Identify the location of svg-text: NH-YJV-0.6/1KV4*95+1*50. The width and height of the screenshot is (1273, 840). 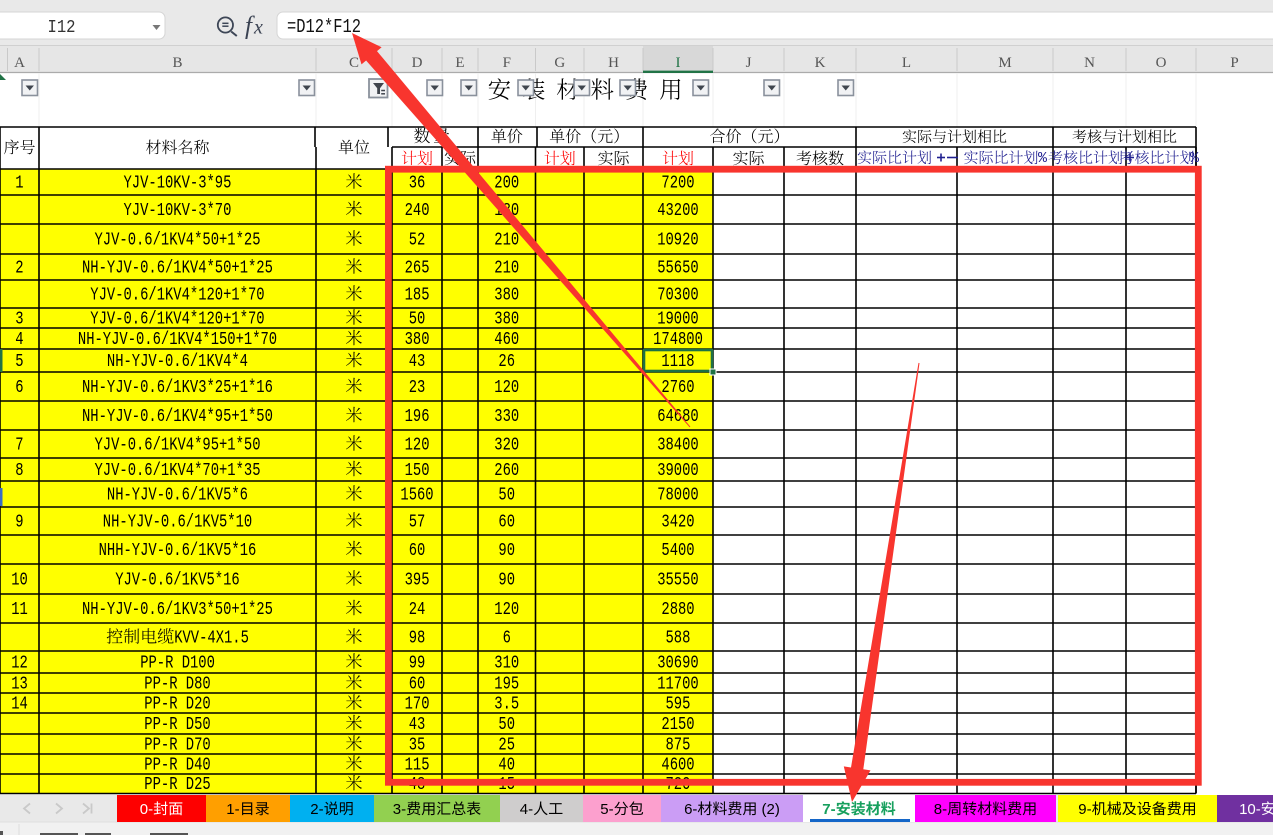
(177, 417).